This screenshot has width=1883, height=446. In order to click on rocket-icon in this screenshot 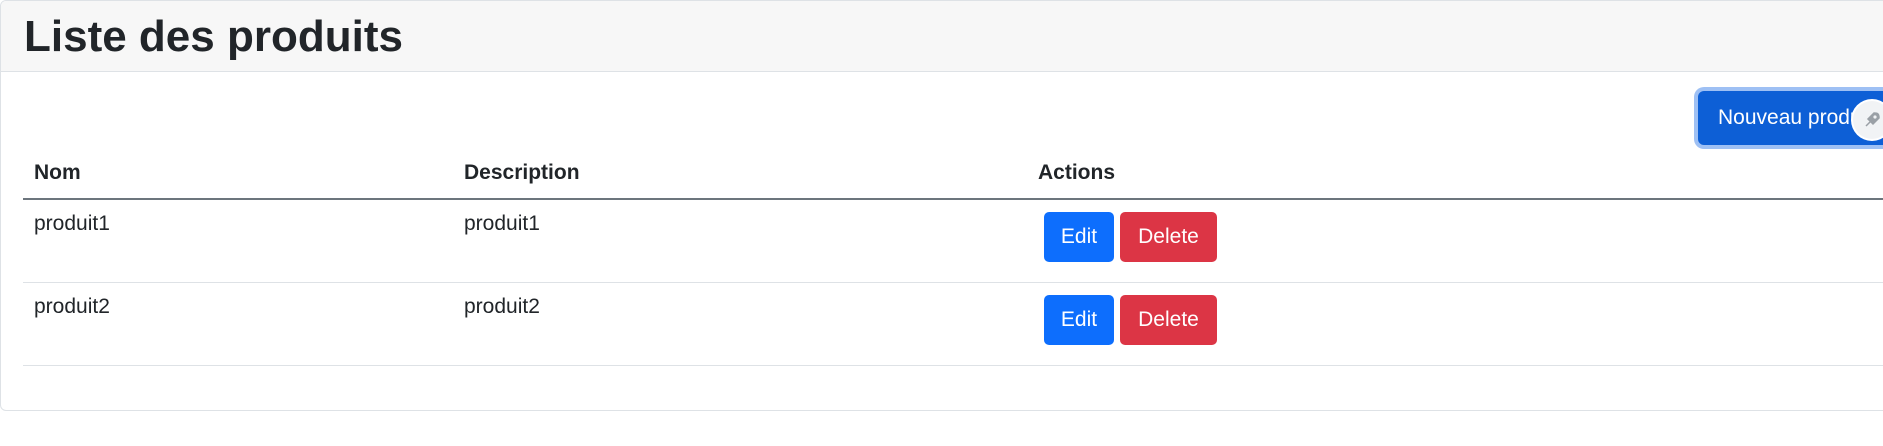, I will do `click(1872, 119)`.